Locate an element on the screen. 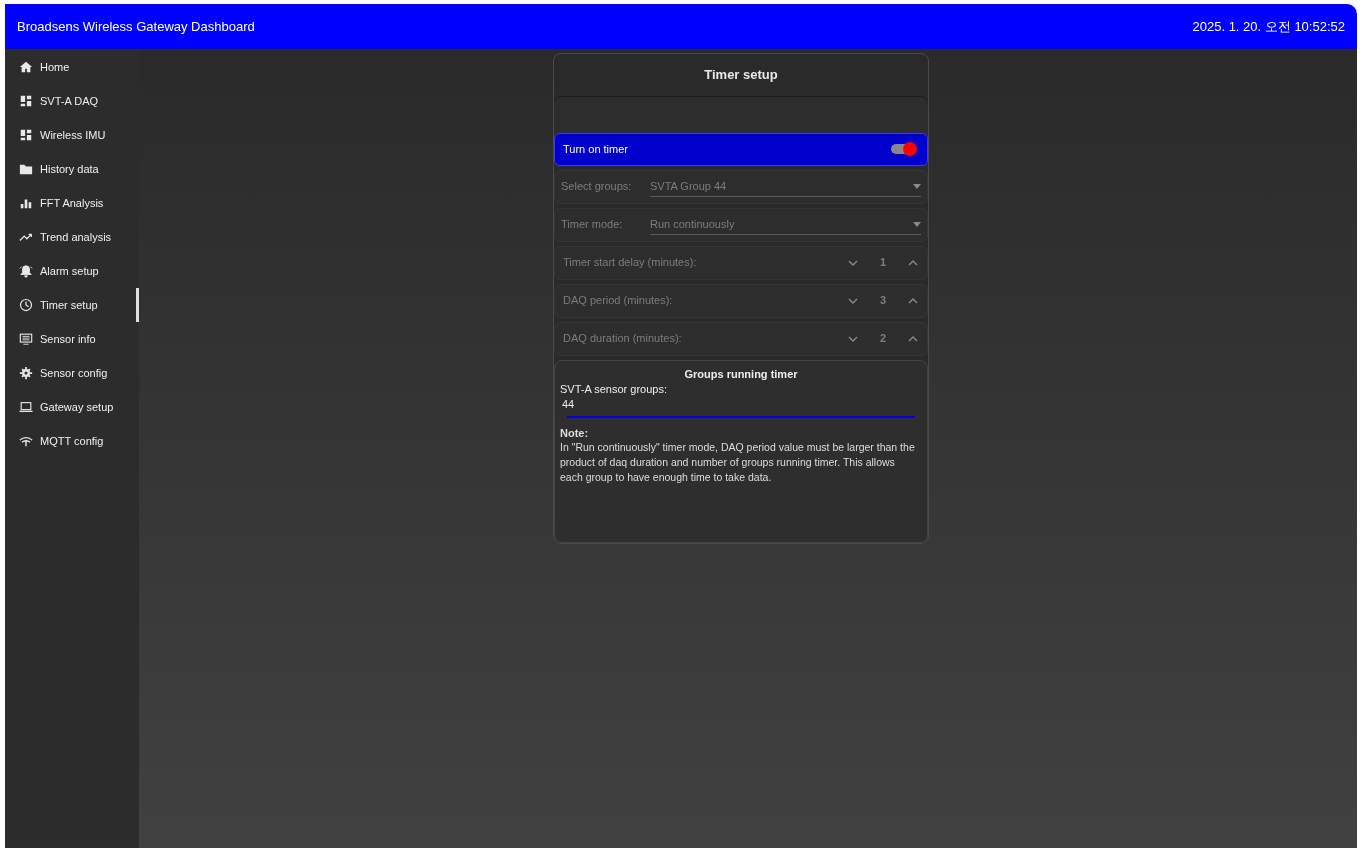 This screenshot has height=851, width=1362. sidebar-item: SVT-A DAQ is located at coordinates (72, 101).